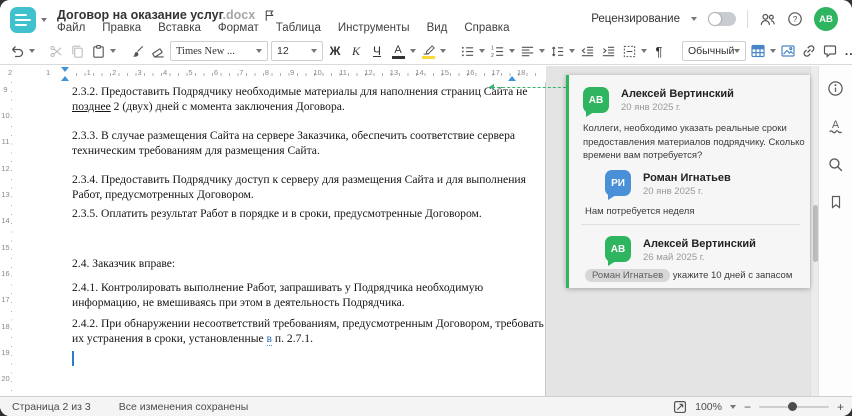 This screenshot has width=852, height=416. What do you see at coordinates (5, 142) in the screenshot?
I see `ruler-number: 11` at bounding box center [5, 142].